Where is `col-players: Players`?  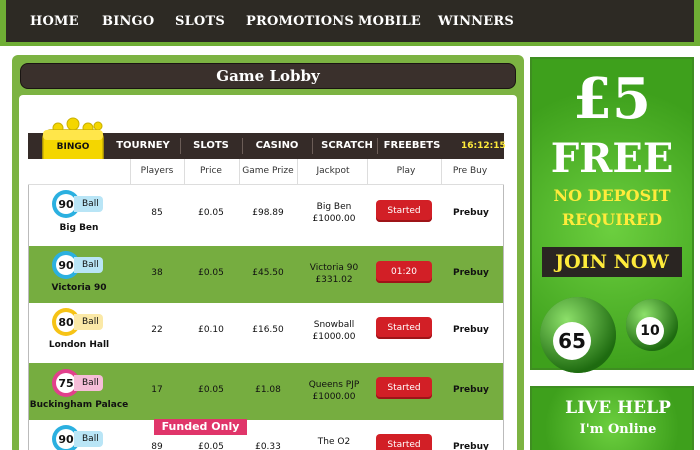
col-players: Players is located at coordinates (157, 171).